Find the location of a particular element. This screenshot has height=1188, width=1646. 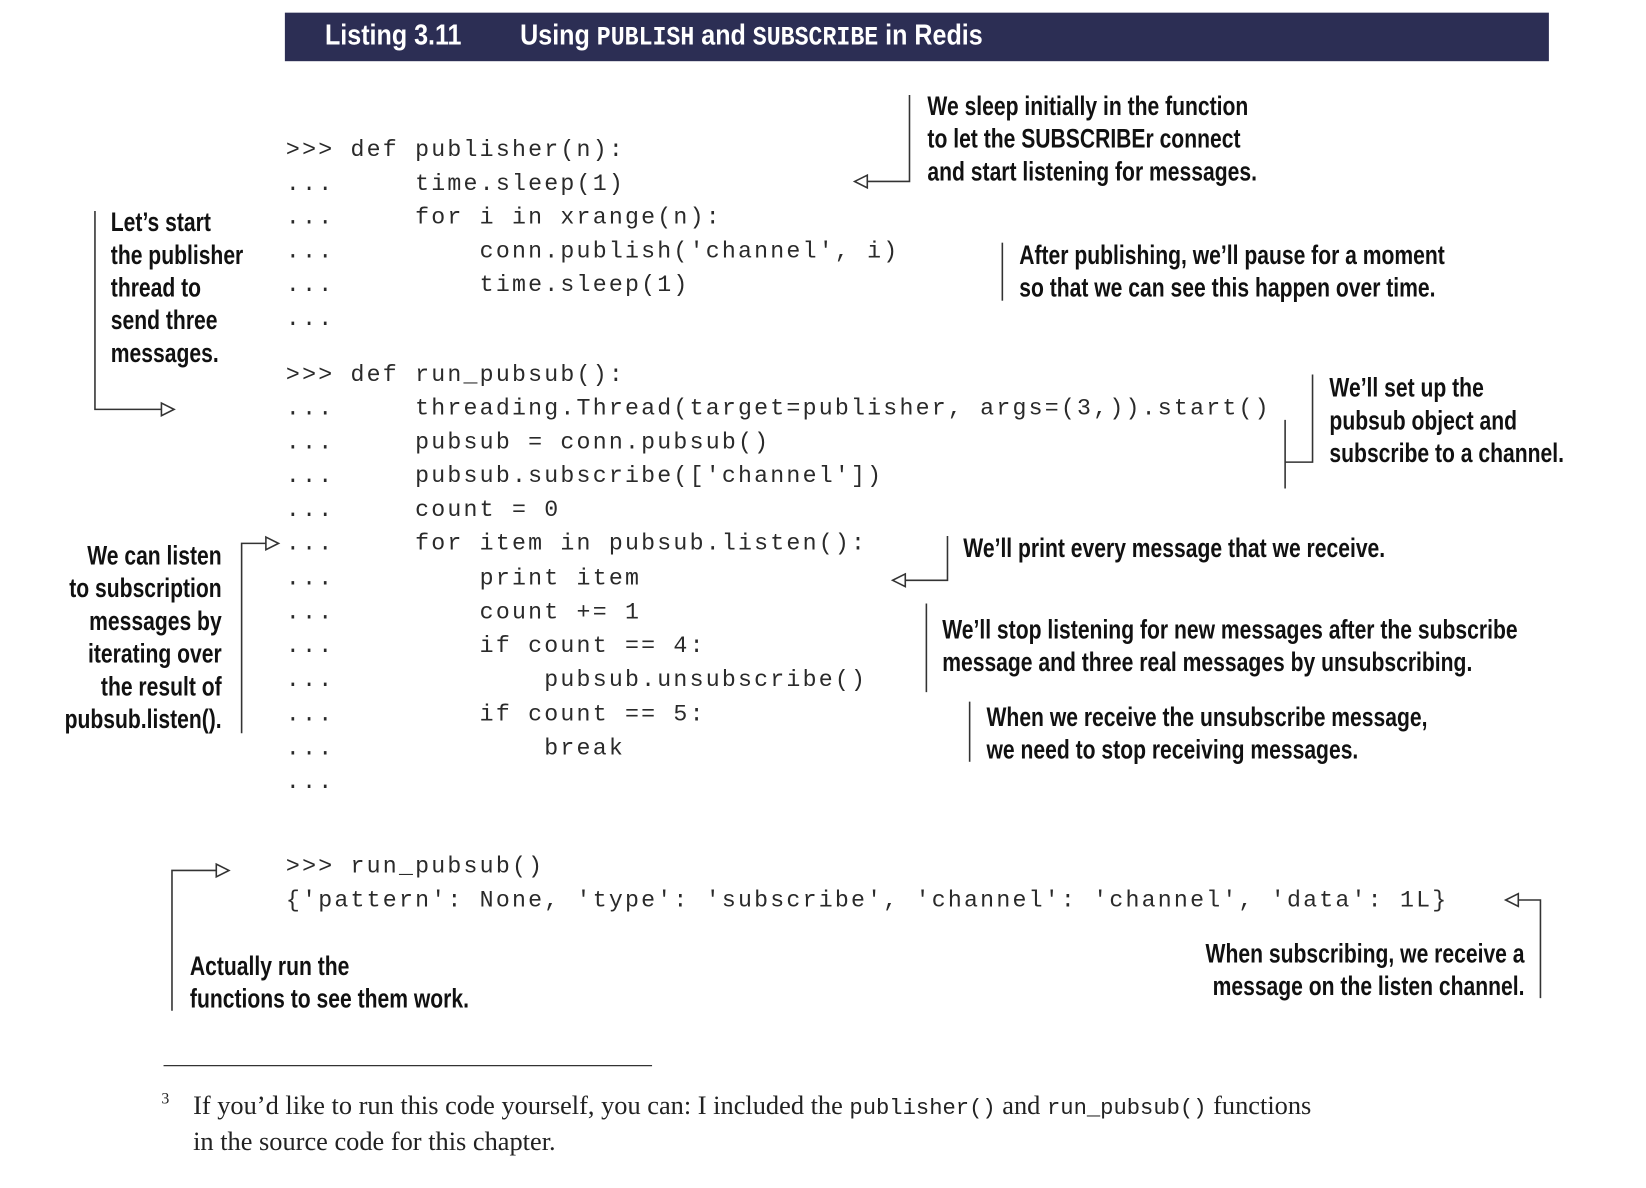

annotation-line: thread to is located at coordinates (156, 288).